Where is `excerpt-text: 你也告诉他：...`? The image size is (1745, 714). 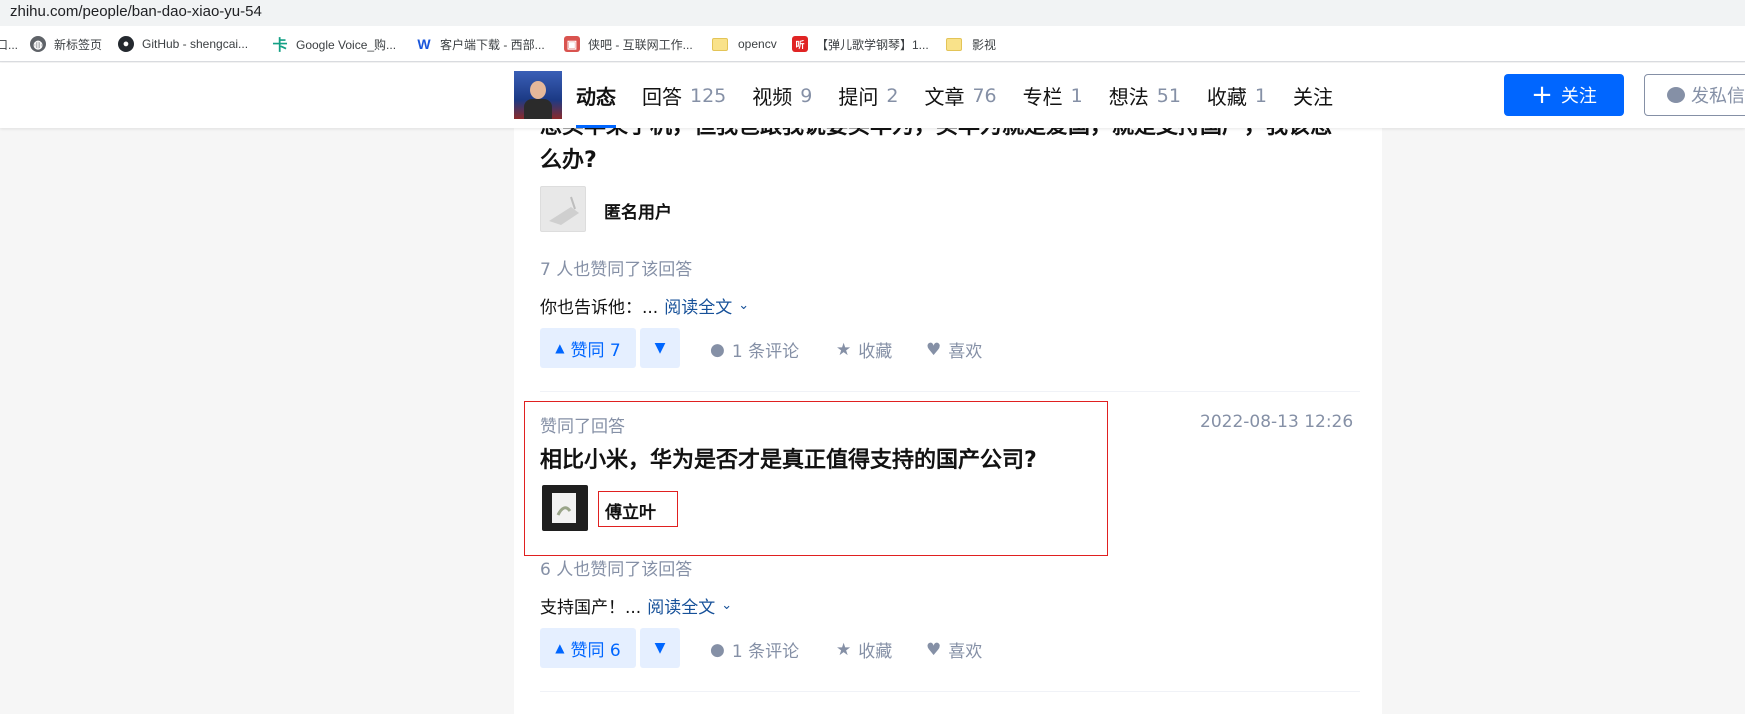 excerpt-text: 你也告诉他：... is located at coordinates (599, 308).